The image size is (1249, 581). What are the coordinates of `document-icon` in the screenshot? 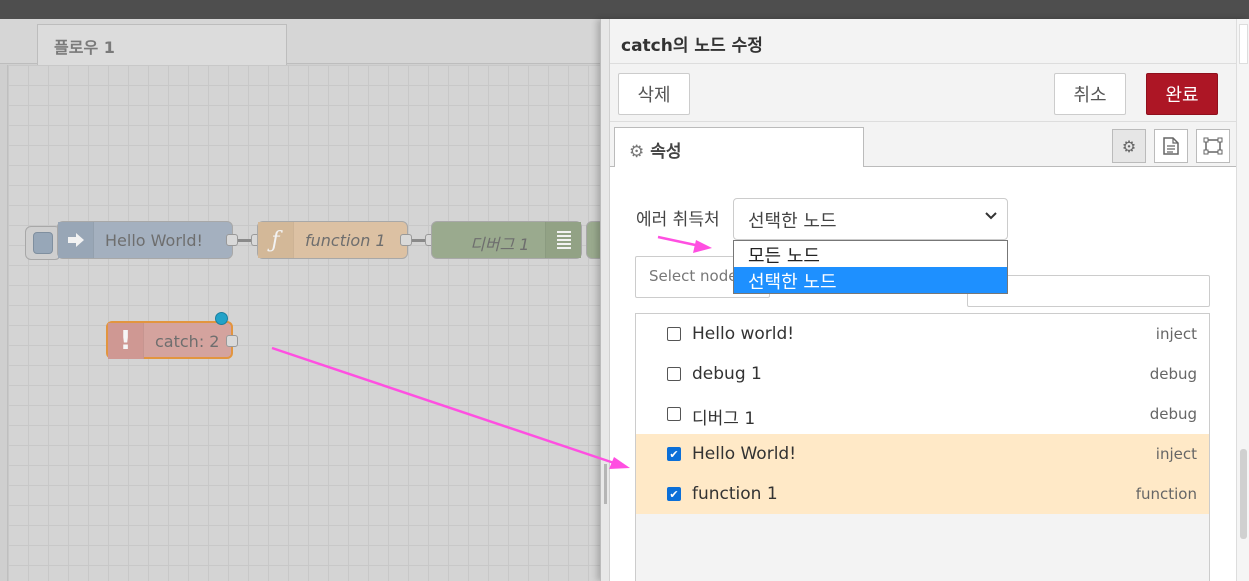 It's located at (1171, 146).